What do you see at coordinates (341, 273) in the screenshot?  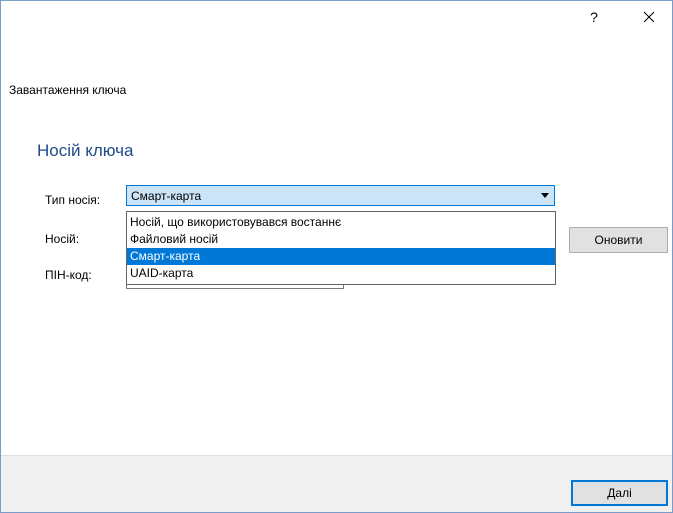 I see `dropdown-option-uaid-card: UAID-карта` at bounding box center [341, 273].